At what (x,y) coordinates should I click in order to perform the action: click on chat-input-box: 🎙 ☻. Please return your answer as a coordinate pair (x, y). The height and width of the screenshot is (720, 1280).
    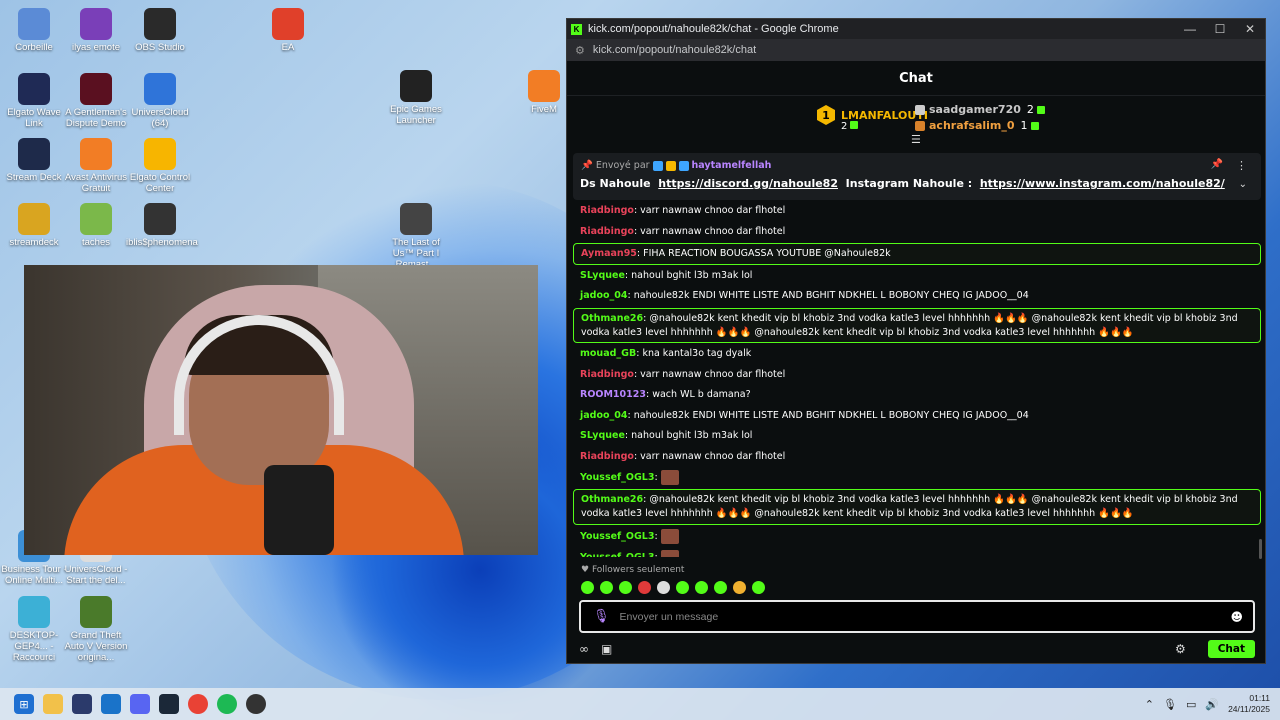
    Looking at the image, I should click on (917, 616).